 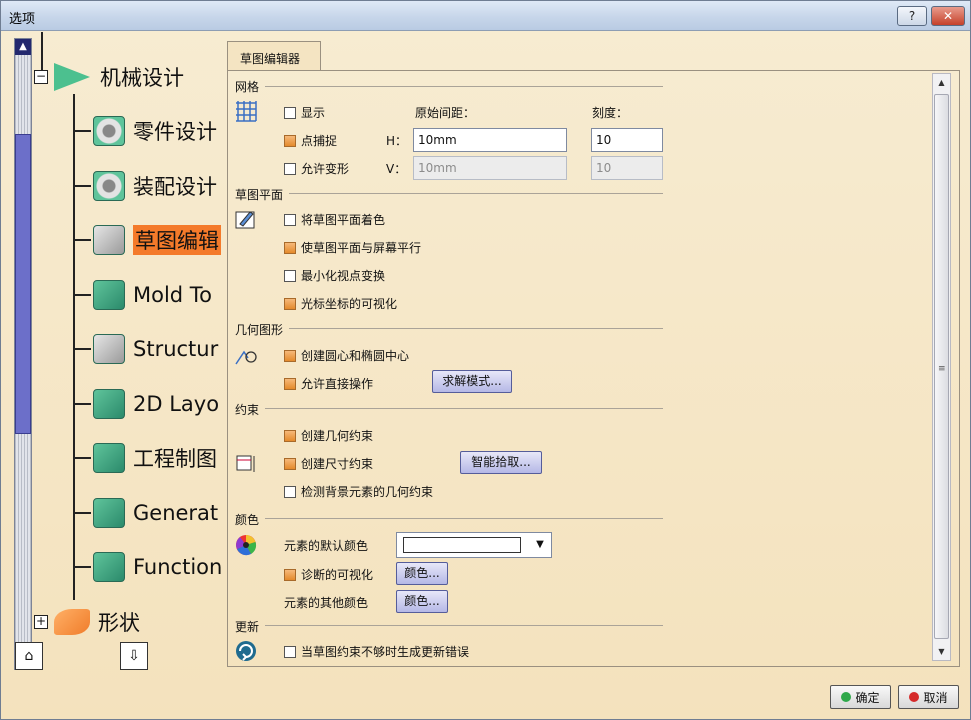 What do you see at coordinates (109, 240) in the screenshot?
I see `sketcher-icon` at bounding box center [109, 240].